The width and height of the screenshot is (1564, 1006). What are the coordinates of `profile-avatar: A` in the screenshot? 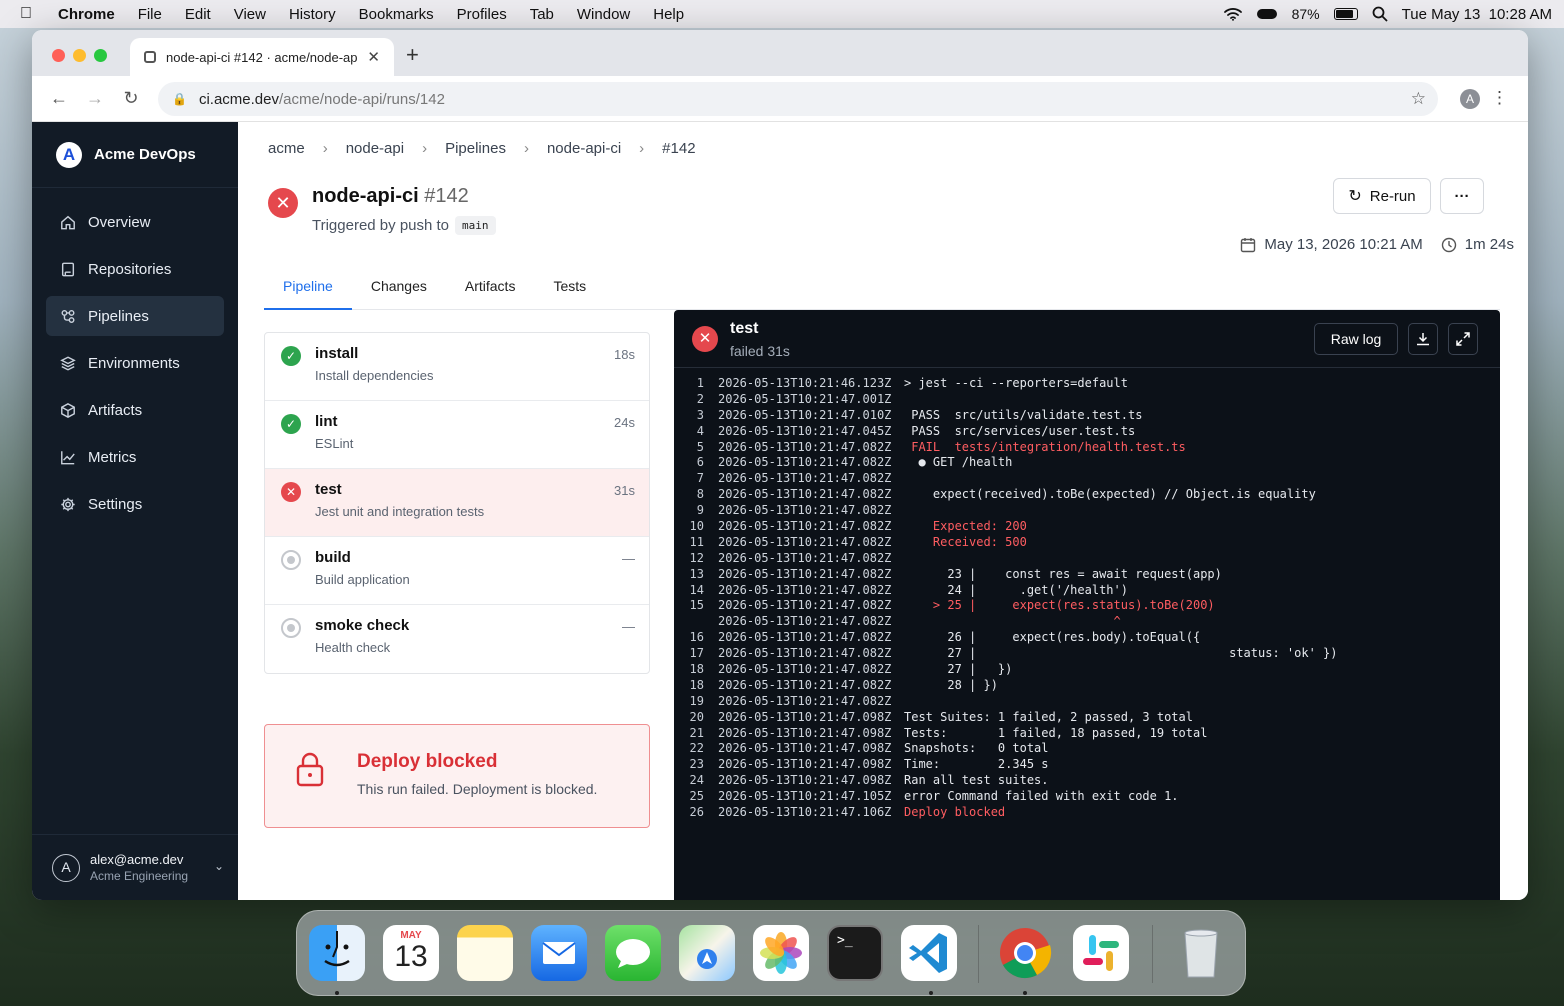 It's located at (1470, 99).